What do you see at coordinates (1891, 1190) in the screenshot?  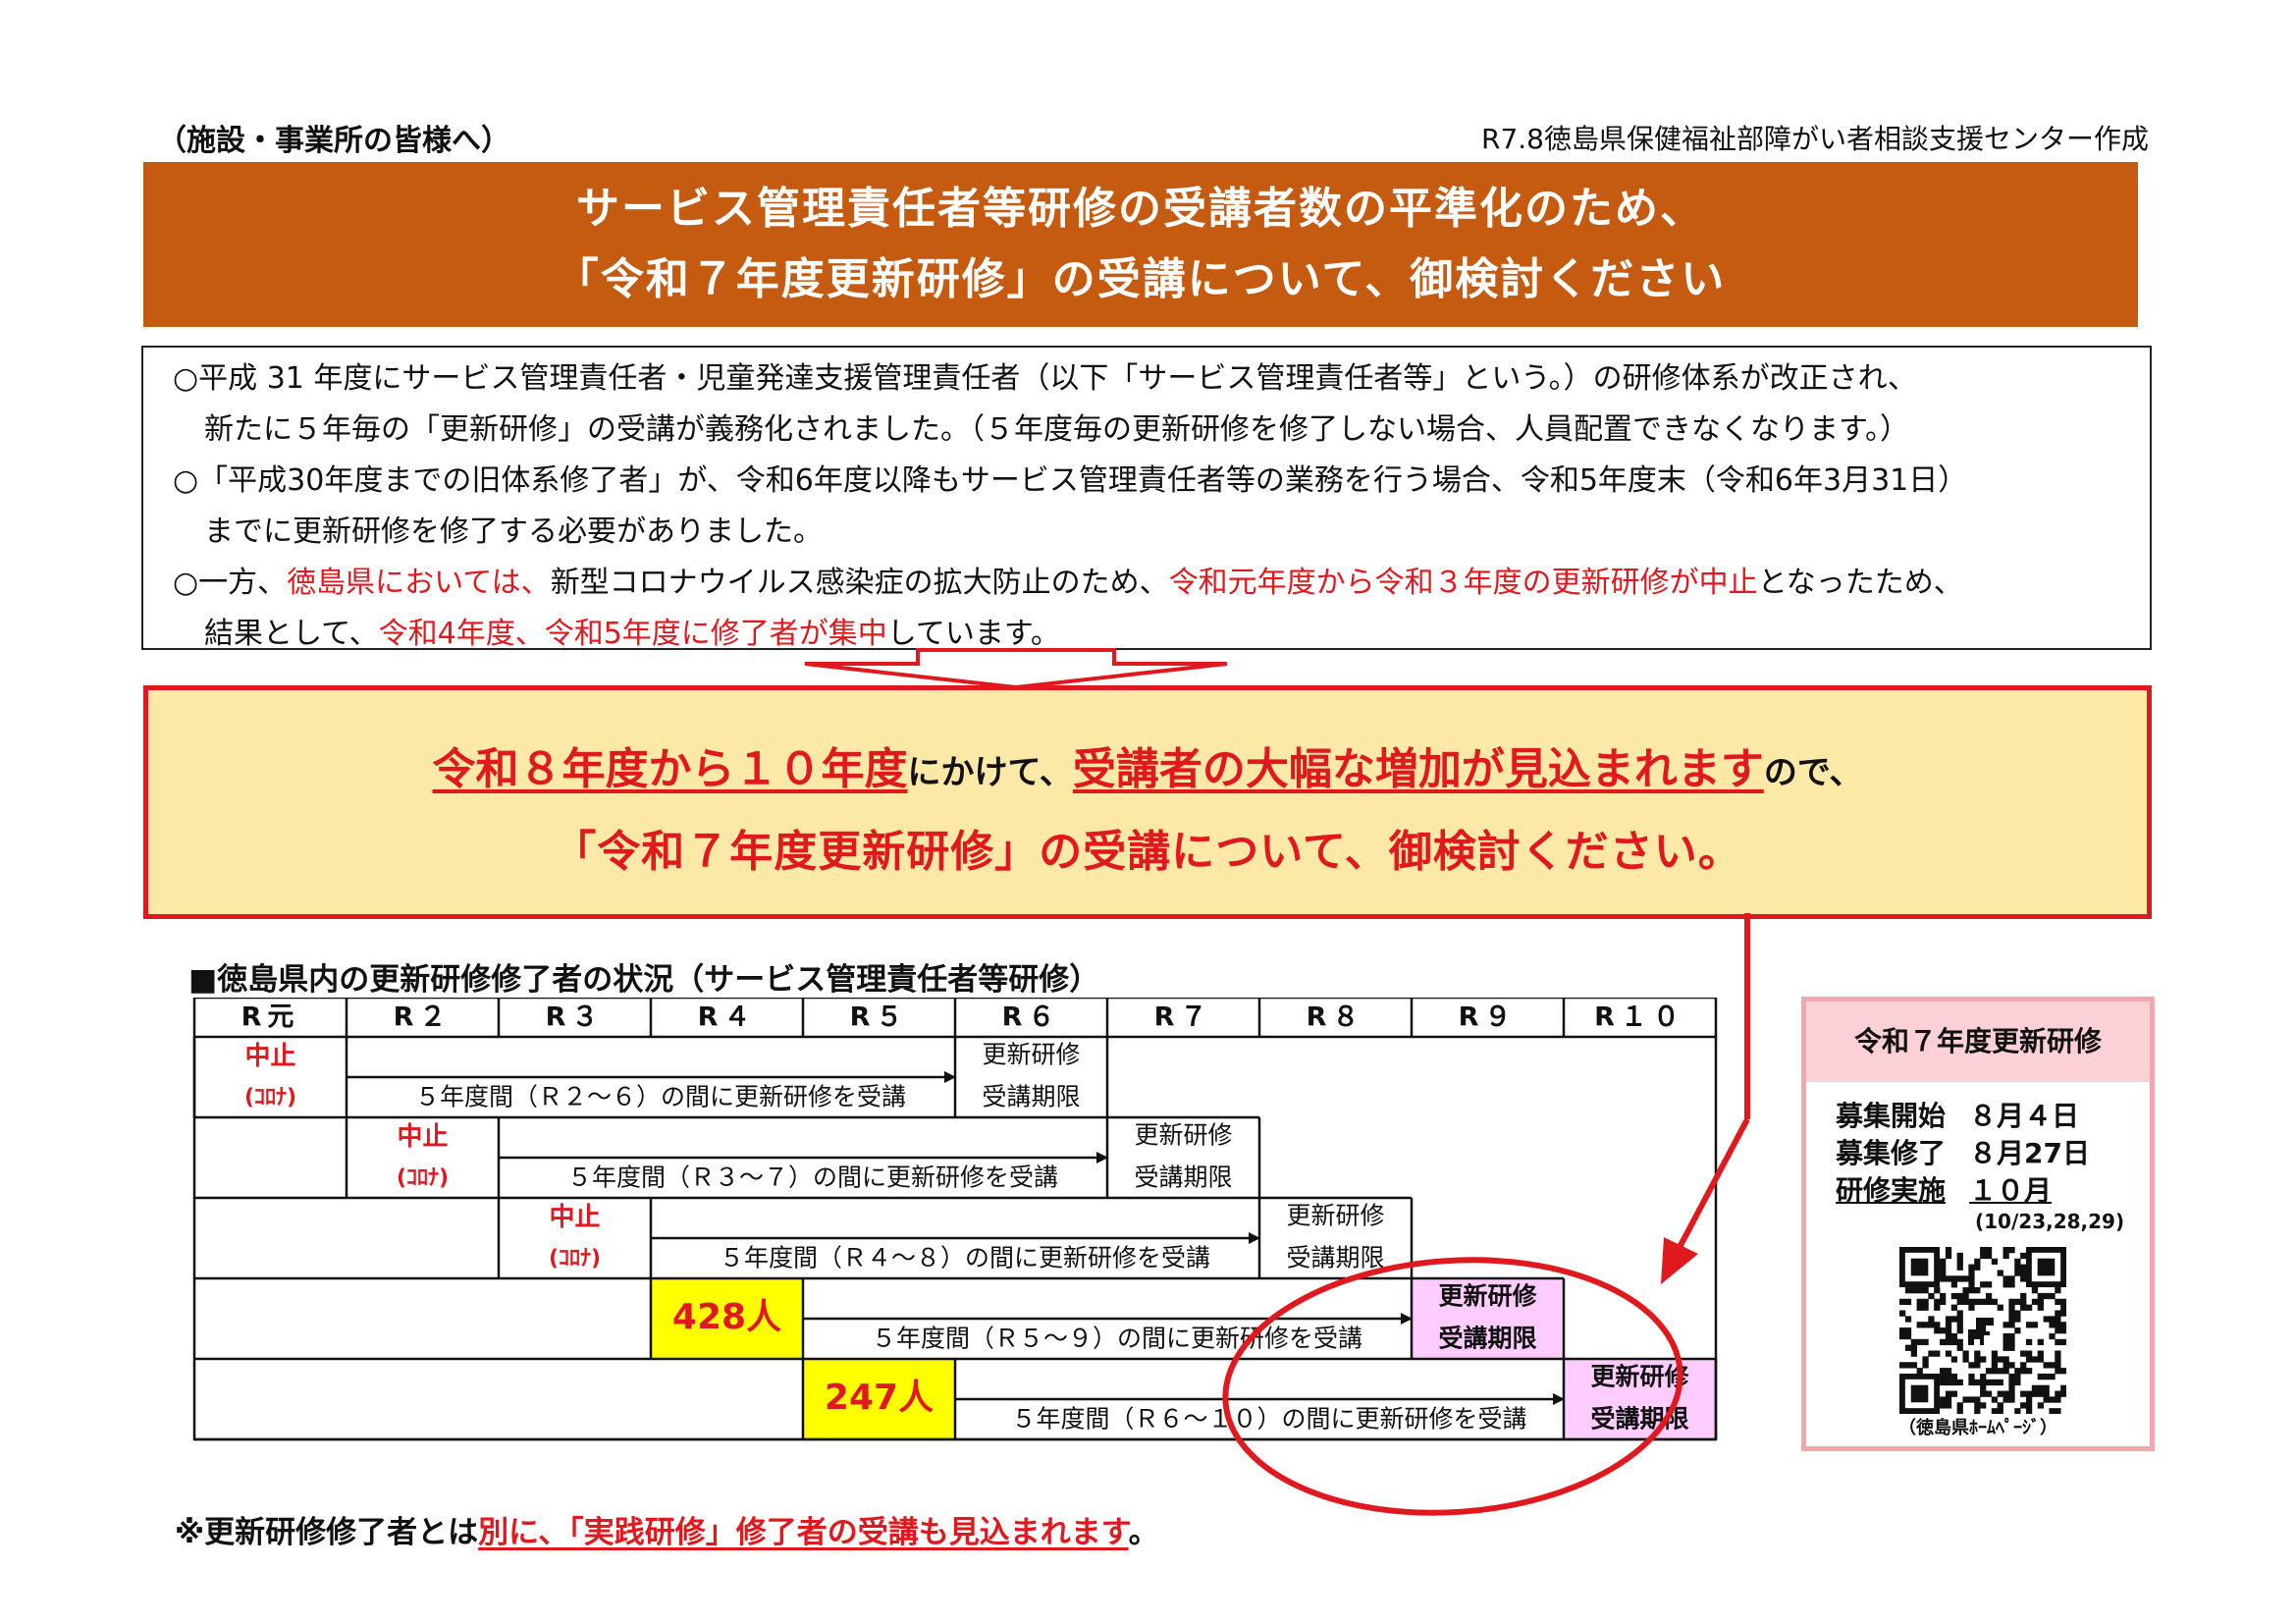 I see `schedule-key: 研修実施` at bounding box center [1891, 1190].